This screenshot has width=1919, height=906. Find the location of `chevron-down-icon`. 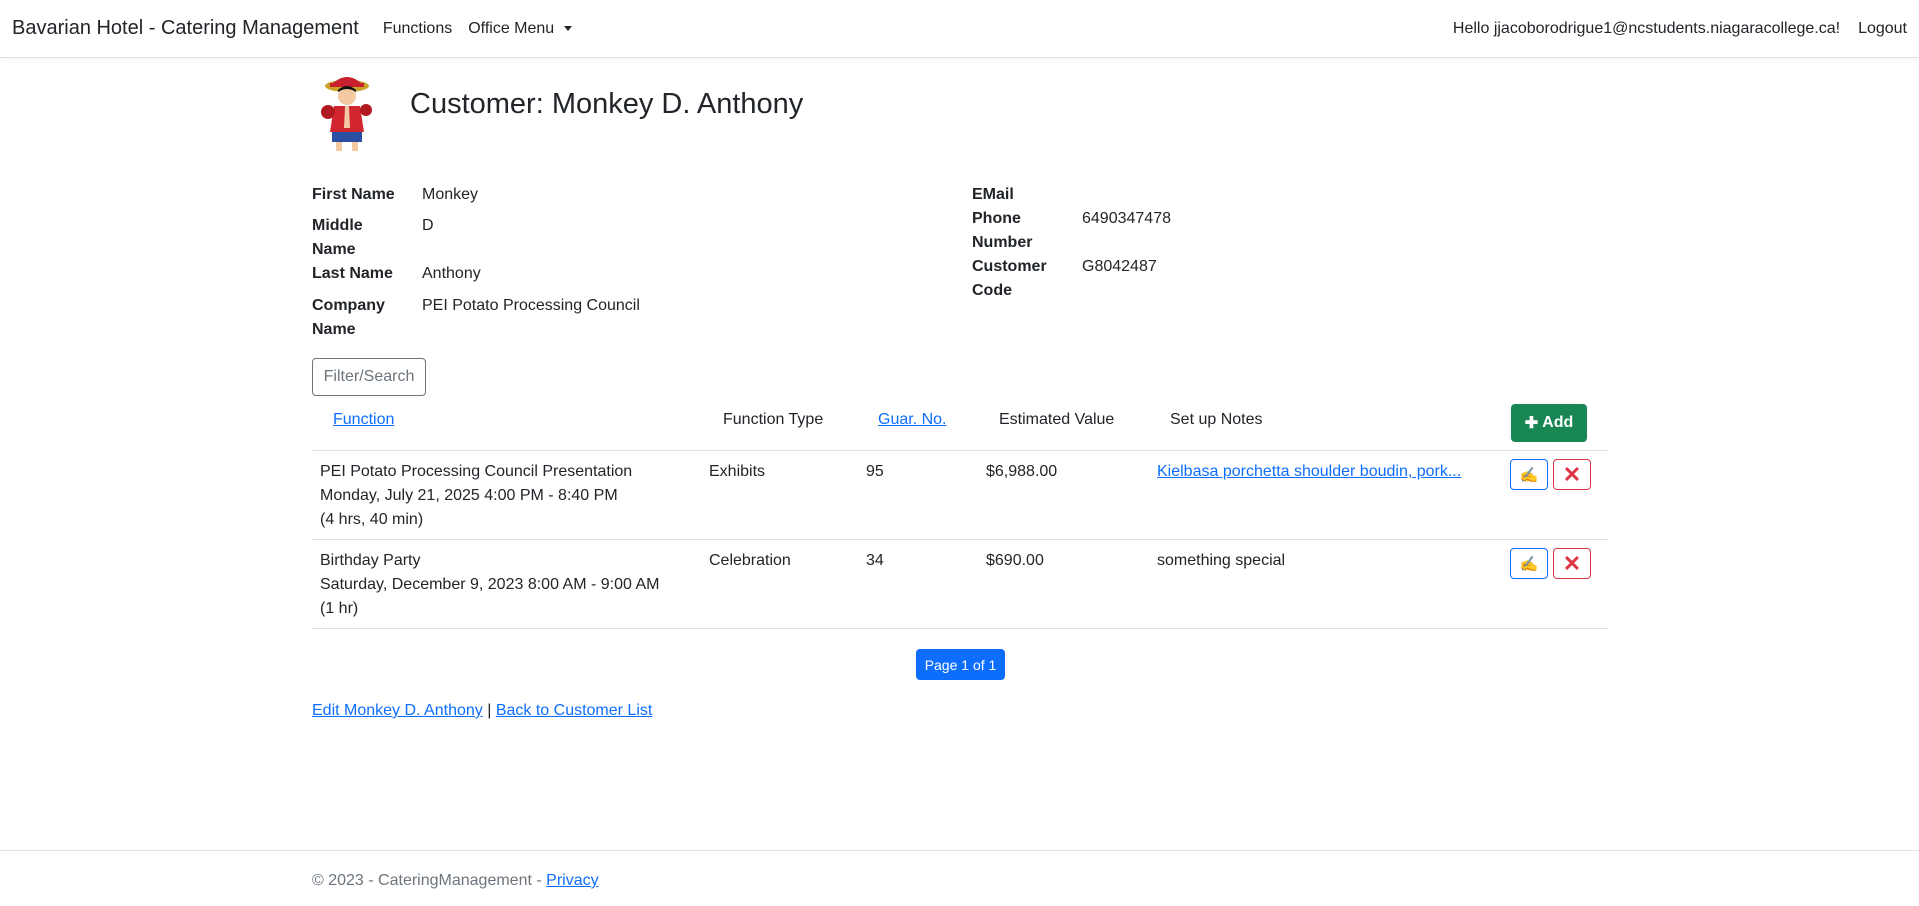

chevron-down-icon is located at coordinates (568, 28).